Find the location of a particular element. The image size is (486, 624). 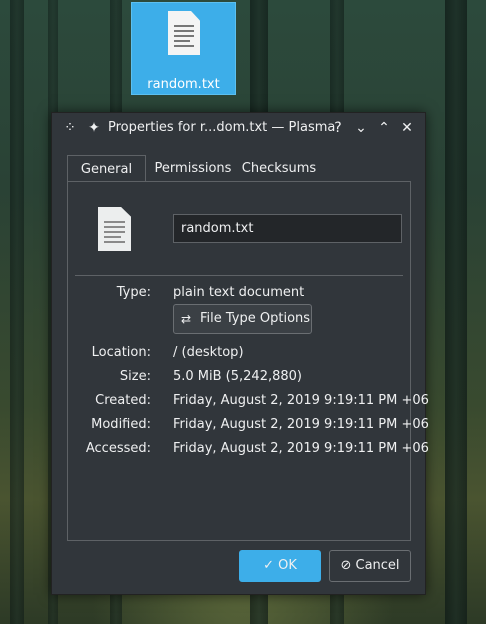

close-icon: ✕ is located at coordinates (407, 128).